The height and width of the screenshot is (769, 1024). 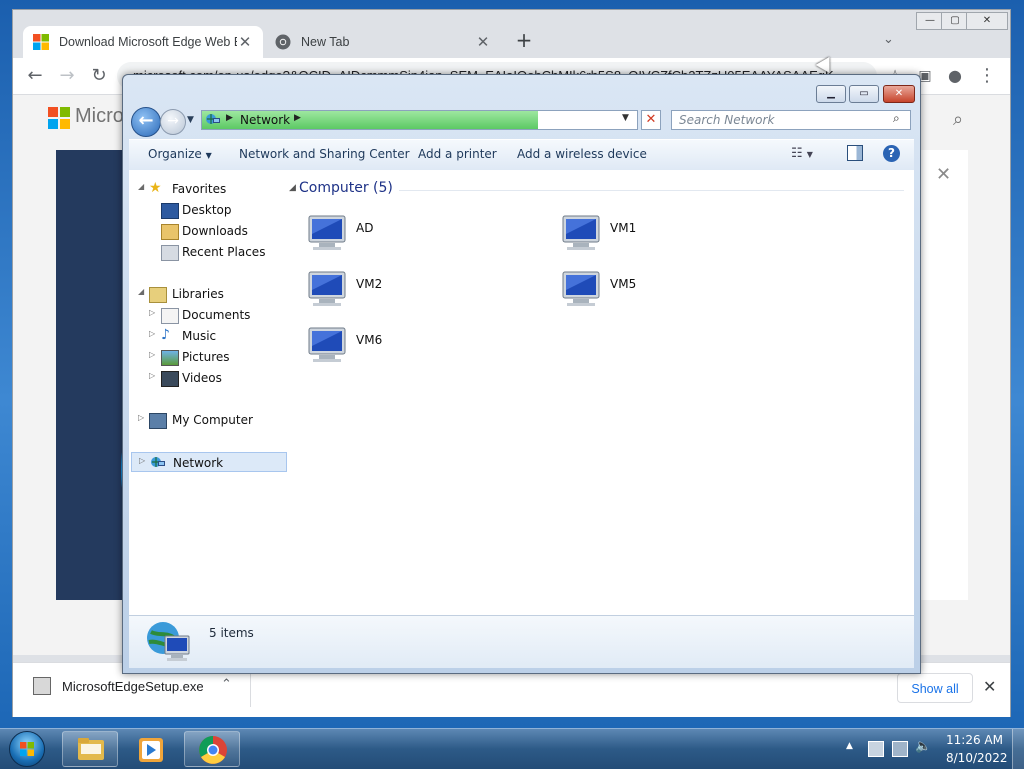 What do you see at coordinates (202, 378) in the screenshot?
I see `nav-label: Videos` at bounding box center [202, 378].